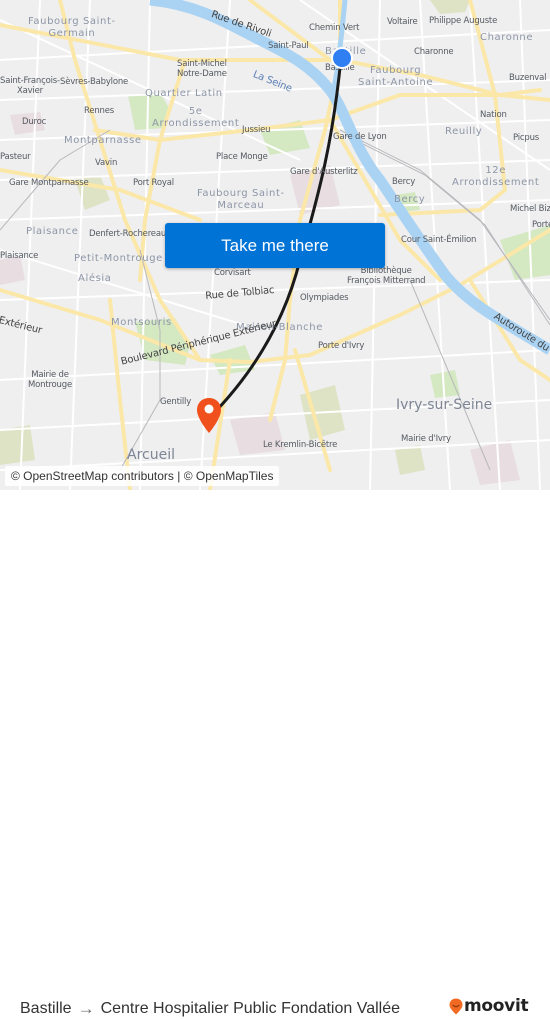  I want to click on arrow-right-icon: →, so click(86, 1008).